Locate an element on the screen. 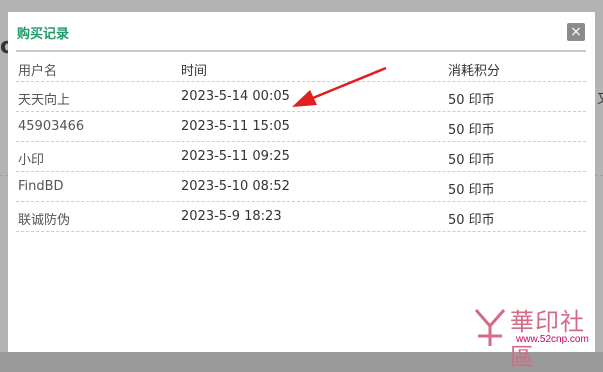 The image size is (603, 372). dialog-header: 购买记录 × is located at coordinates (301, 32).